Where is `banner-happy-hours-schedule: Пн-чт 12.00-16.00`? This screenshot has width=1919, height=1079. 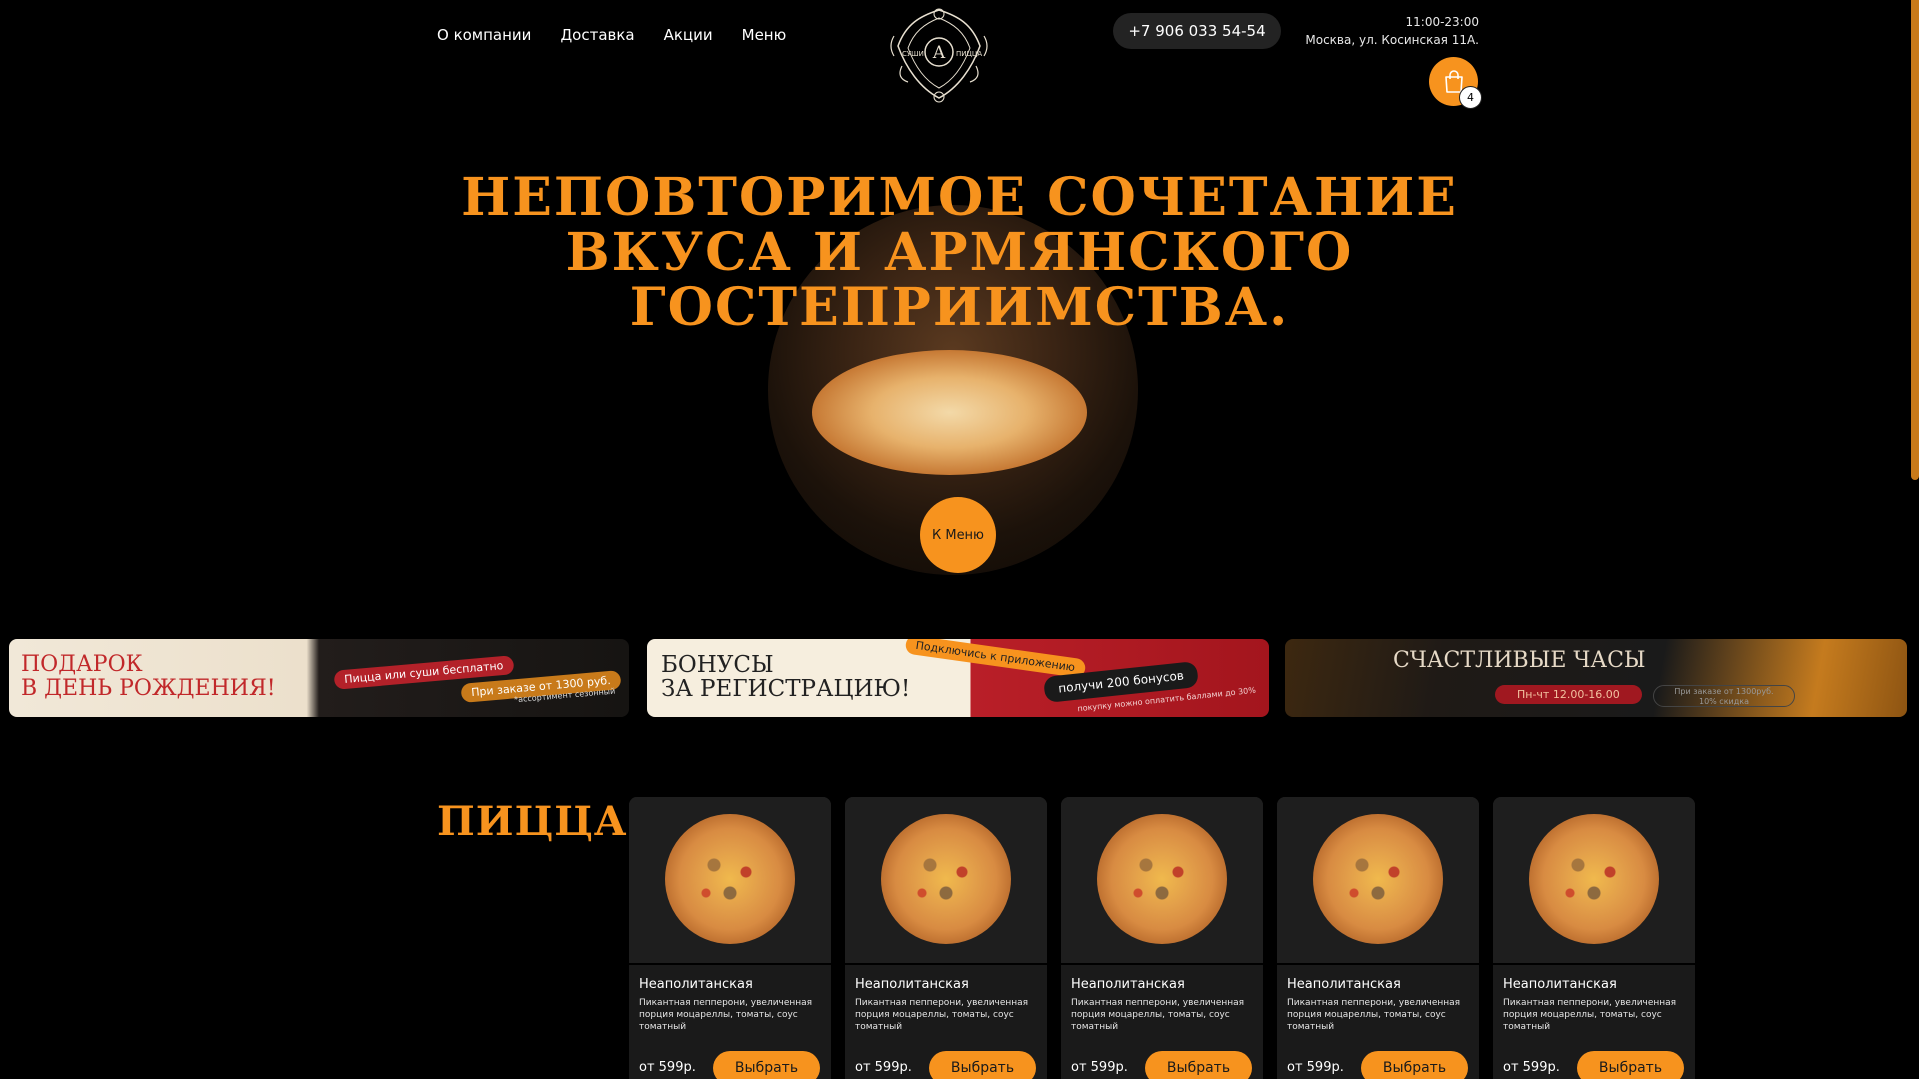
banner-happy-hours-schedule: Пн-чт 12.00-16.00 is located at coordinates (1568, 694).